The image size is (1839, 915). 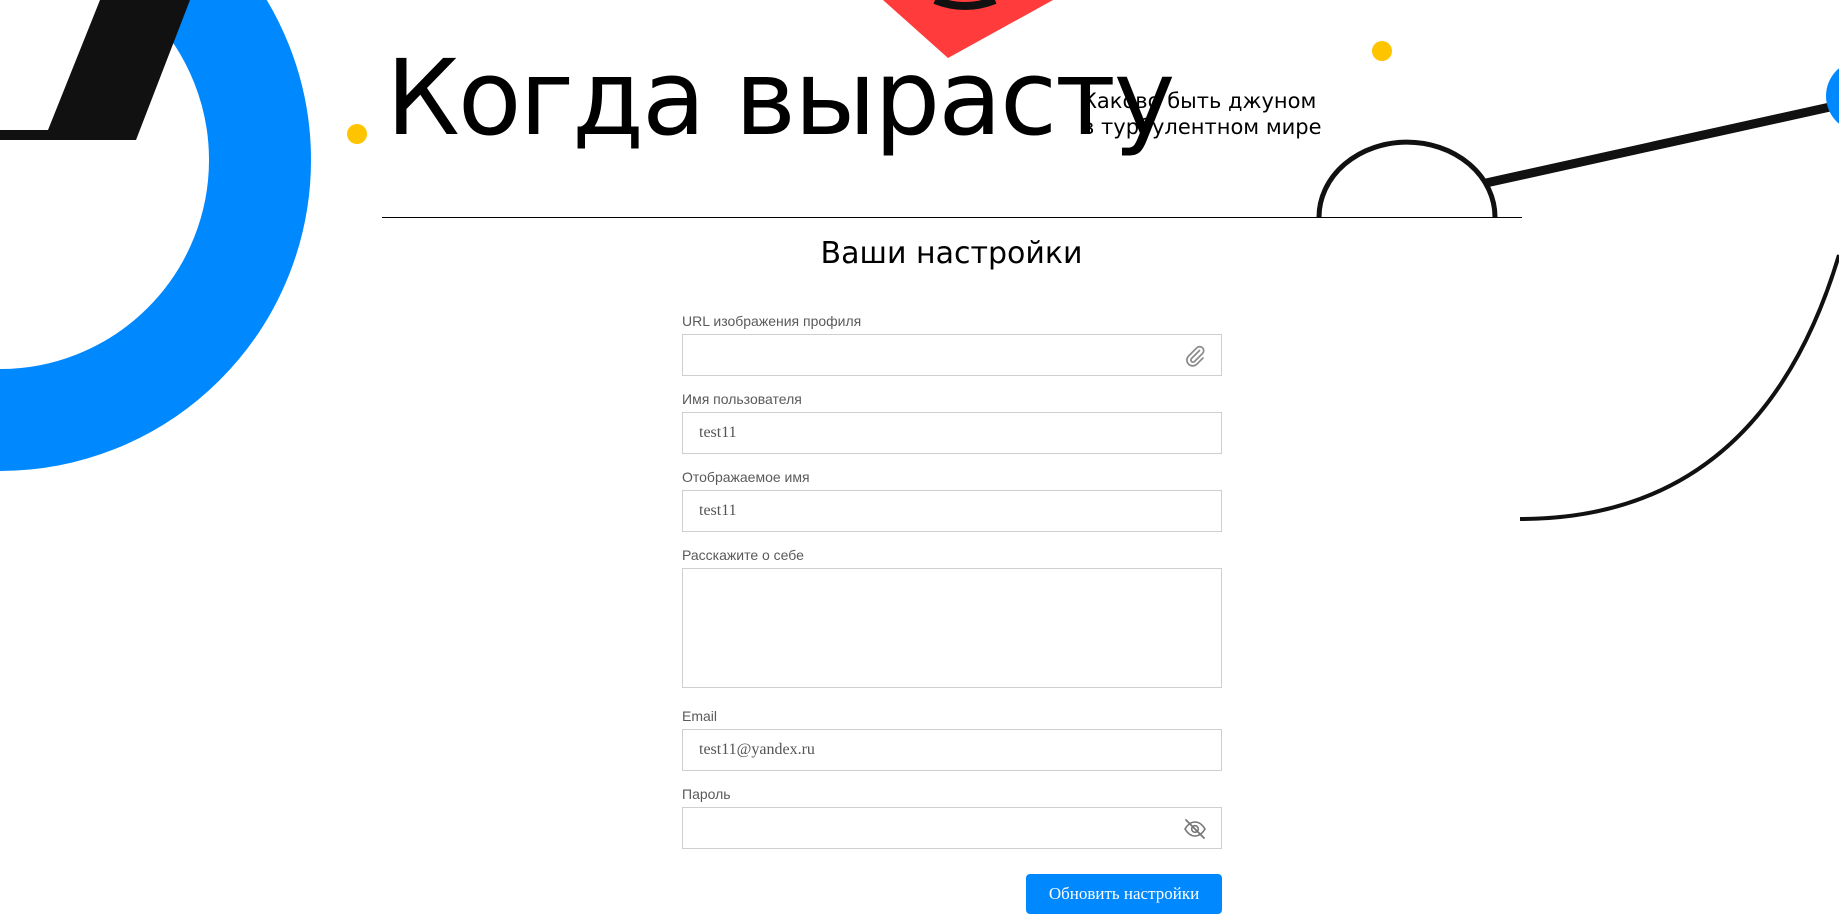 I want to click on black-semicircle-decor, so click(x=1407, y=178).